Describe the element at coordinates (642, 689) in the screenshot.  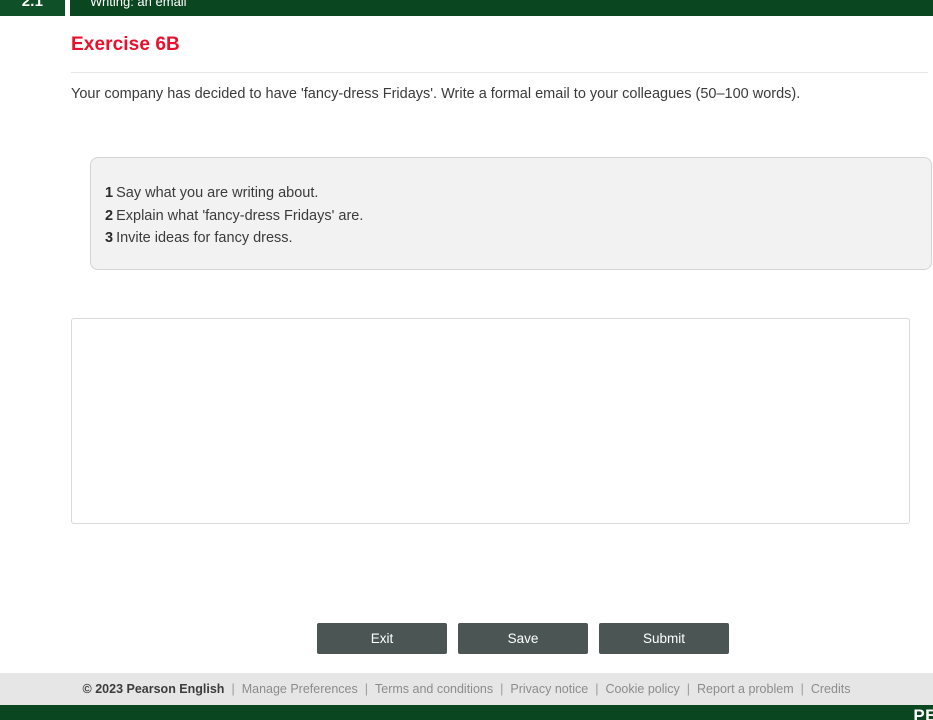
I see `footer-link-cookie-policy: Cookie policy` at that location.